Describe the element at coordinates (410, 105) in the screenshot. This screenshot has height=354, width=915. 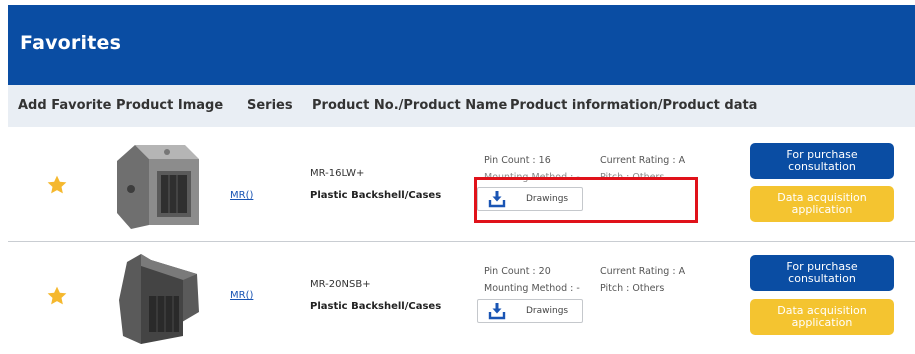
I see `col-product-no: Product No./Product Name` at that location.